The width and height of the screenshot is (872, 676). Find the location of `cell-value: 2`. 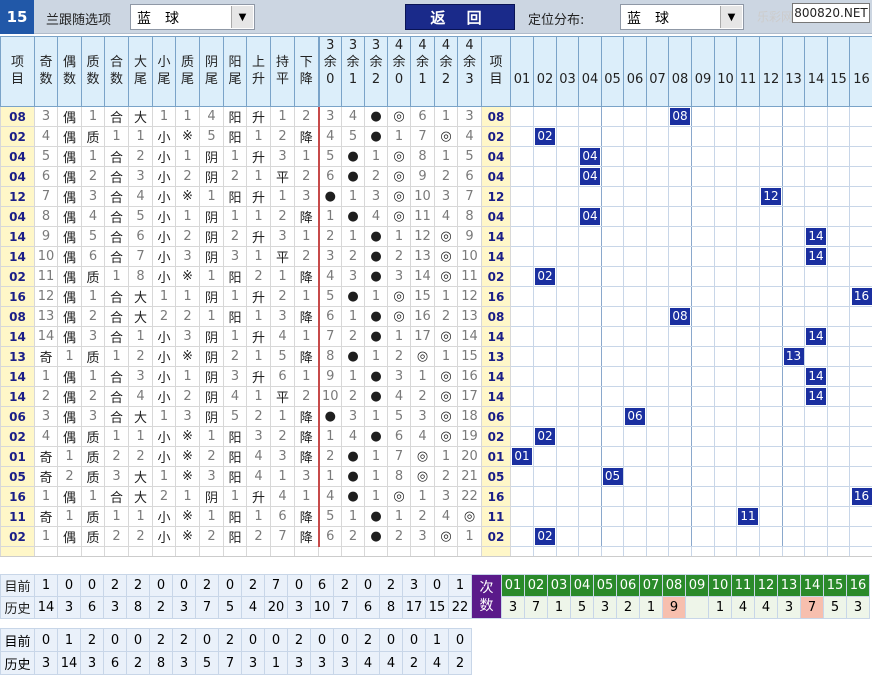

cell-value: 2 is located at coordinates (140, 456).